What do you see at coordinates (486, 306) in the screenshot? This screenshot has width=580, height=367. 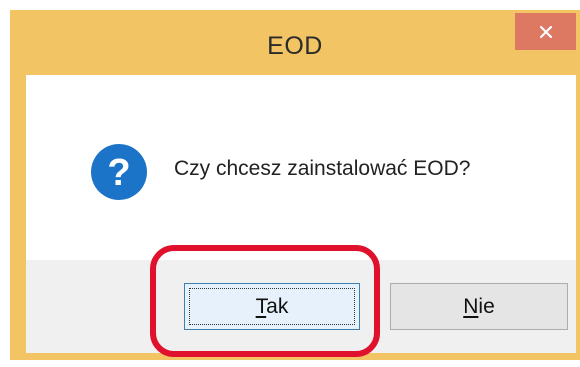 I see `no-label-rest: ie` at bounding box center [486, 306].